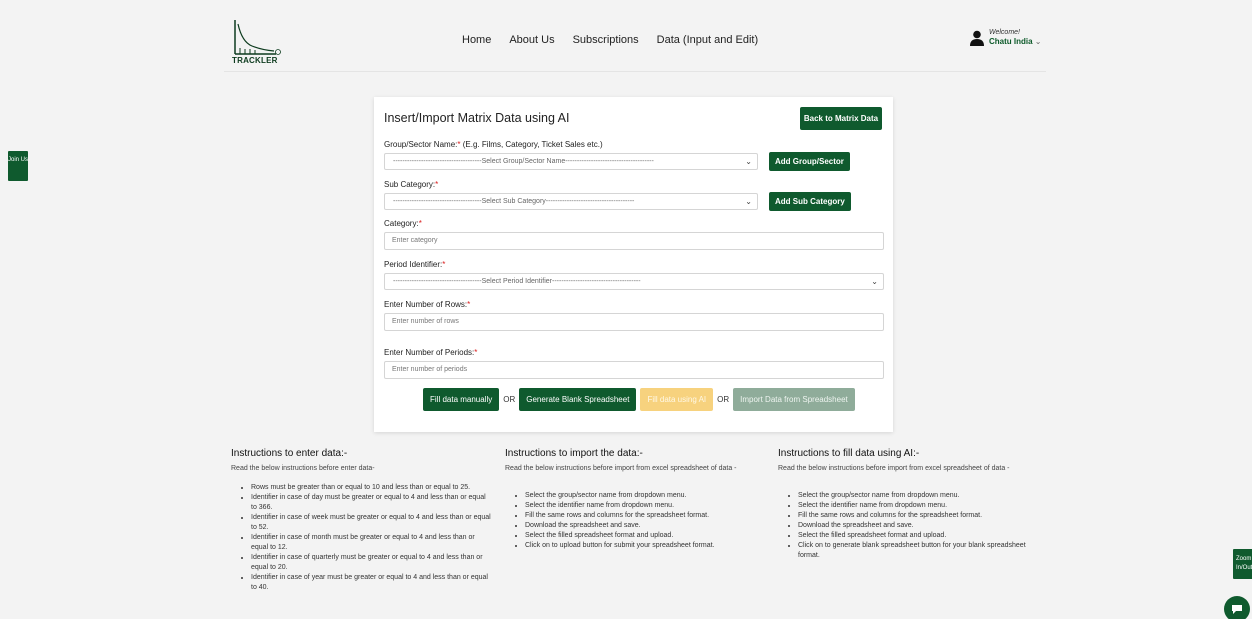 The width and height of the screenshot is (1252, 619). What do you see at coordinates (289, 453) in the screenshot?
I see `instructions-title: Instructions to enter data:-` at bounding box center [289, 453].